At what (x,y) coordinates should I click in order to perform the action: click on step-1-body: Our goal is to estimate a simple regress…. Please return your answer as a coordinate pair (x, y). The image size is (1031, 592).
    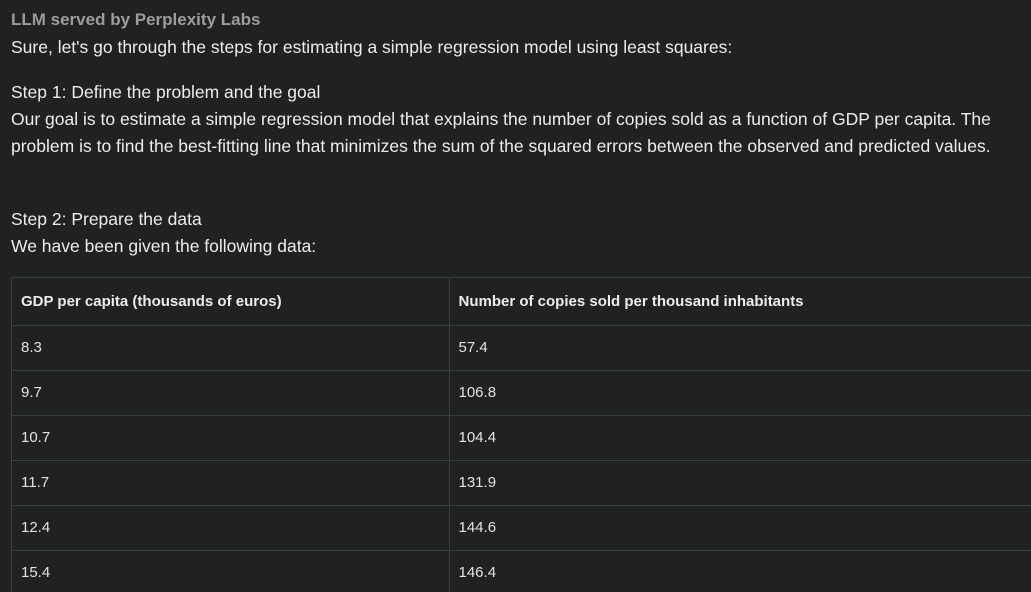
    Looking at the image, I should click on (501, 132).